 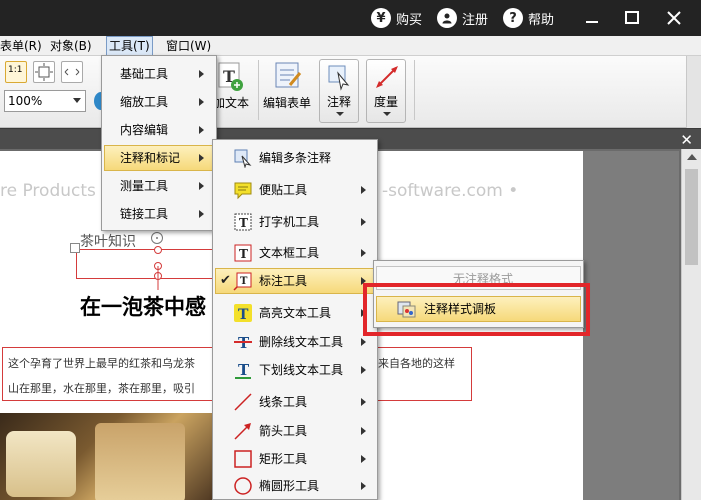 What do you see at coordinates (592, 18) in the screenshot?
I see `minimize-icon` at bounding box center [592, 18].